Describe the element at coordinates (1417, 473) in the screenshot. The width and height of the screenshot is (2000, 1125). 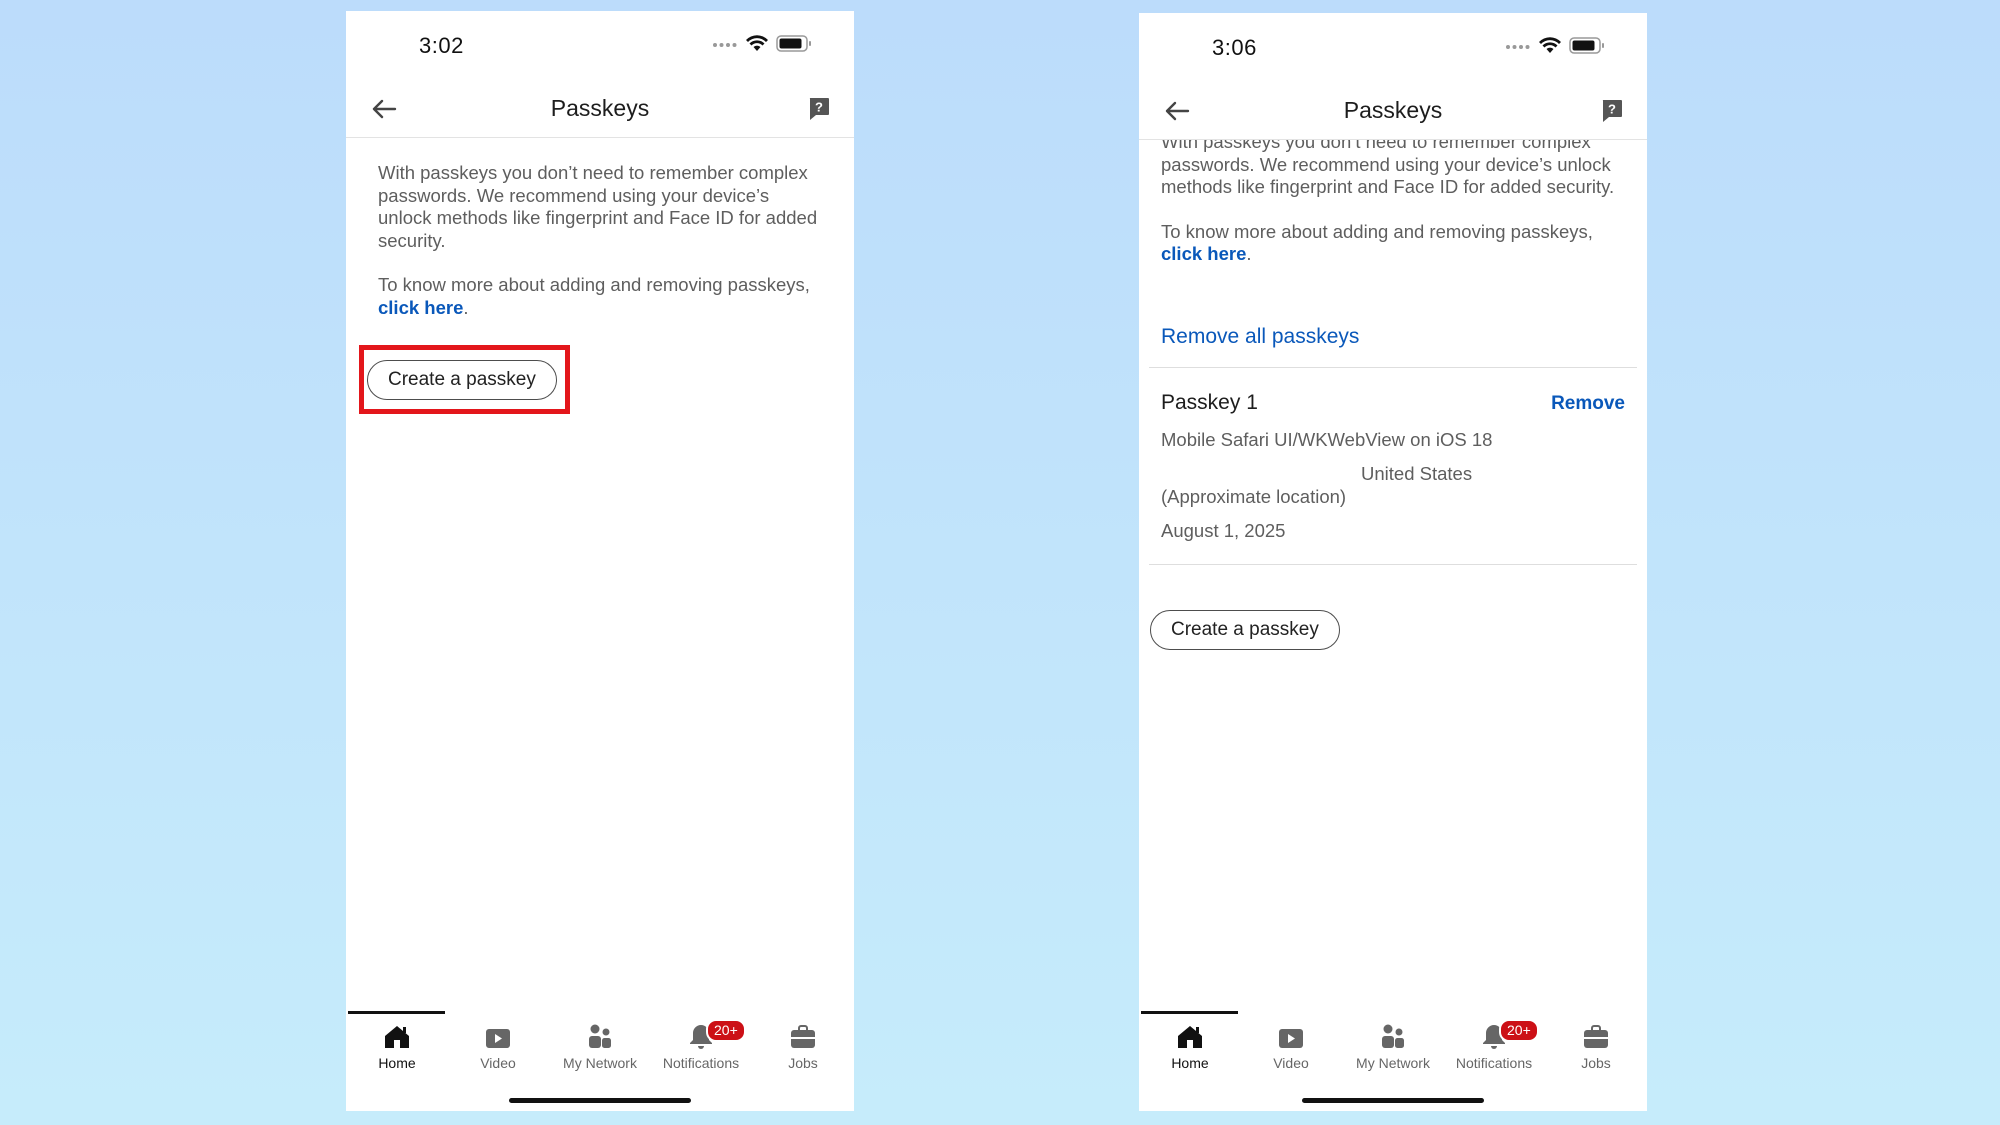
I see `passkey-location: United States` at that location.